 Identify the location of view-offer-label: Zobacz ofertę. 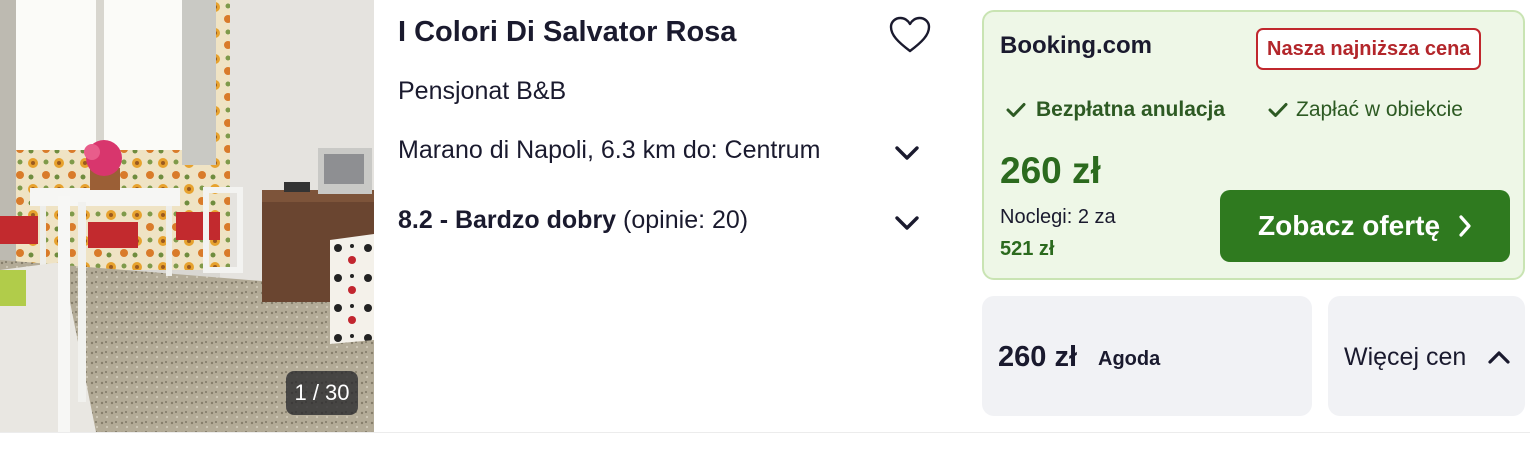
(1349, 225).